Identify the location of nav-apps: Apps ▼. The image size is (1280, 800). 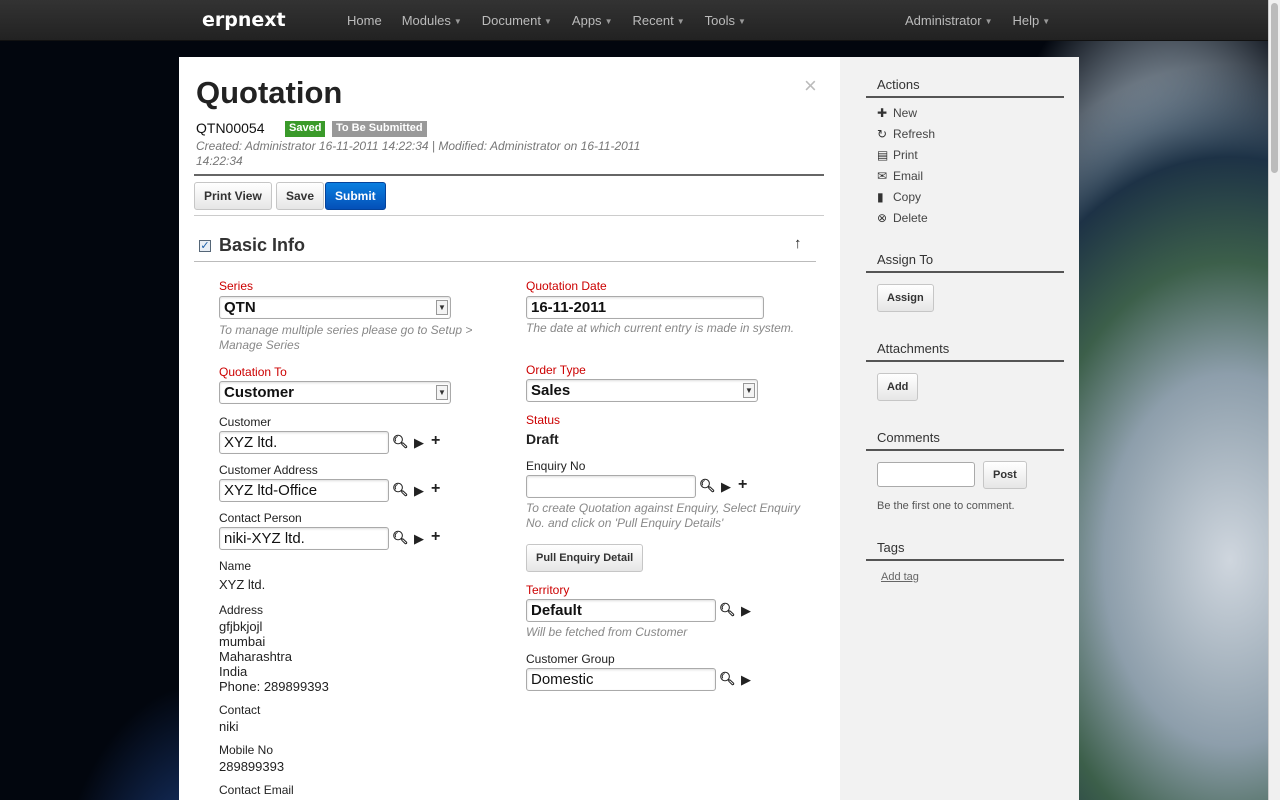
(592, 20).